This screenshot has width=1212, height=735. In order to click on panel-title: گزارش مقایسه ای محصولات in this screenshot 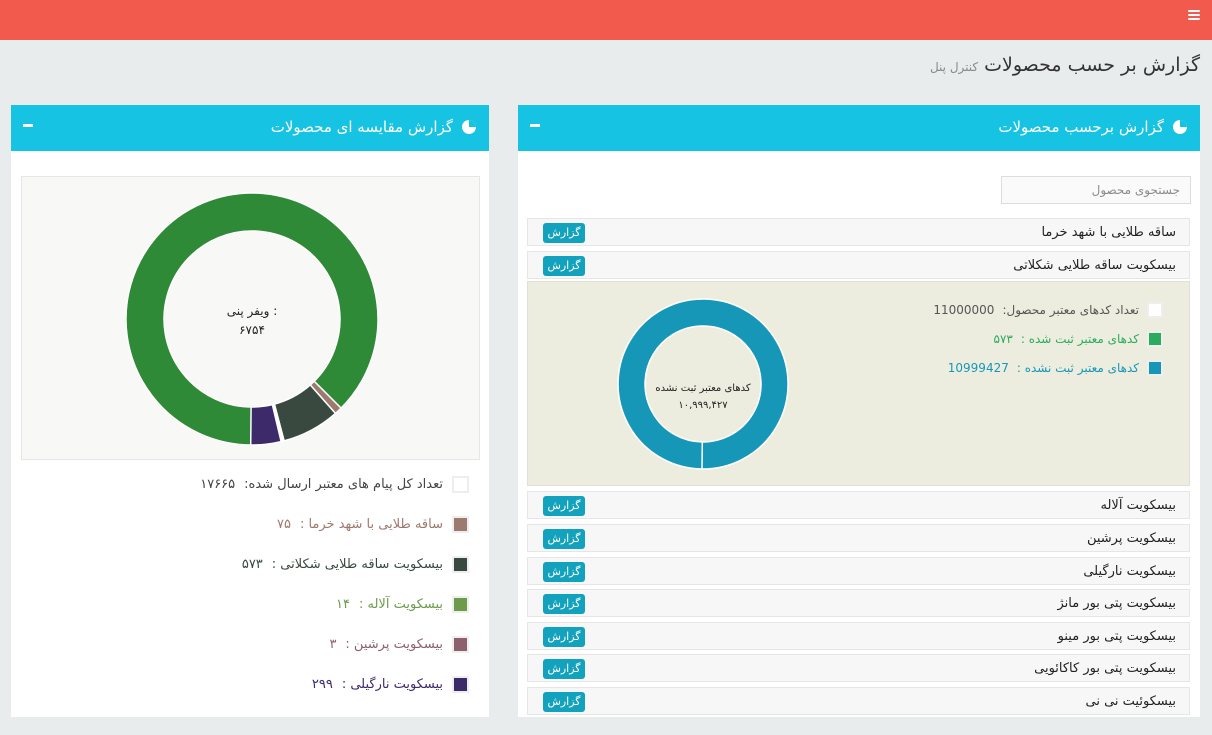, I will do `click(361, 127)`.